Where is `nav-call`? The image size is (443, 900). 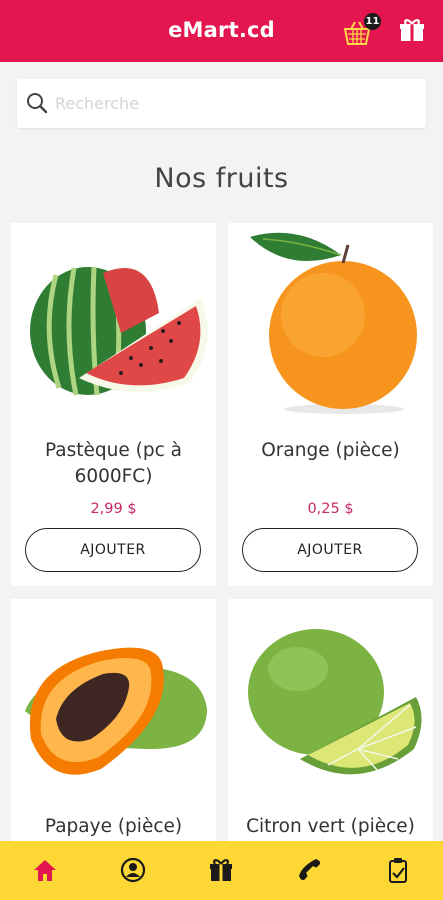 nav-call is located at coordinates (311, 871).